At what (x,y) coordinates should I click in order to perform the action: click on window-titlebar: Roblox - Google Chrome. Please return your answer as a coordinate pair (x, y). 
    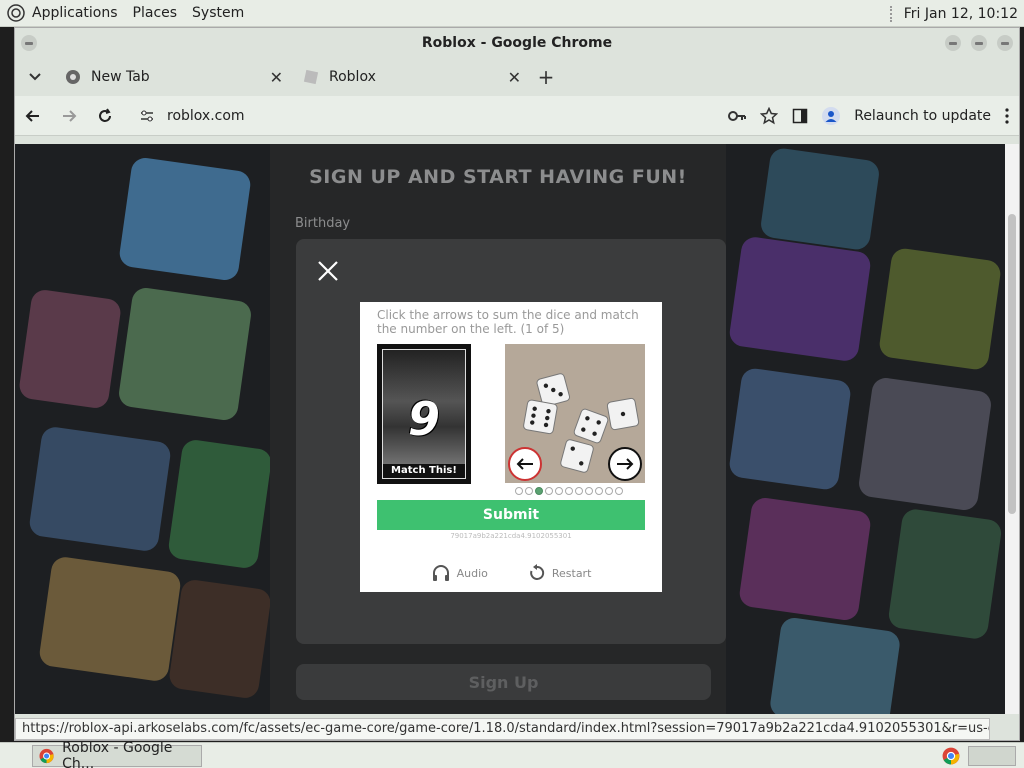
    Looking at the image, I should click on (517, 43).